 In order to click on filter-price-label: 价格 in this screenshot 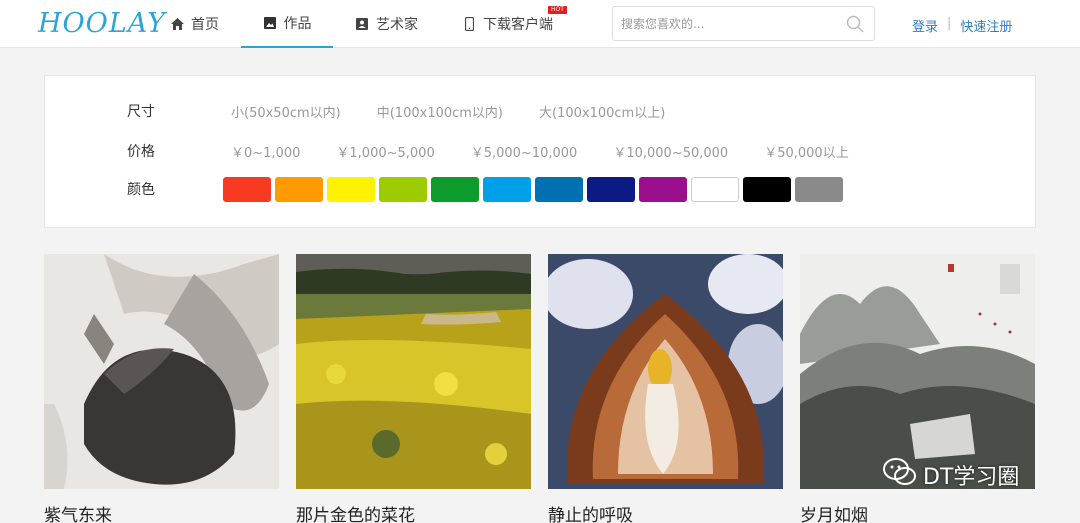, I will do `click(141, 152)`.